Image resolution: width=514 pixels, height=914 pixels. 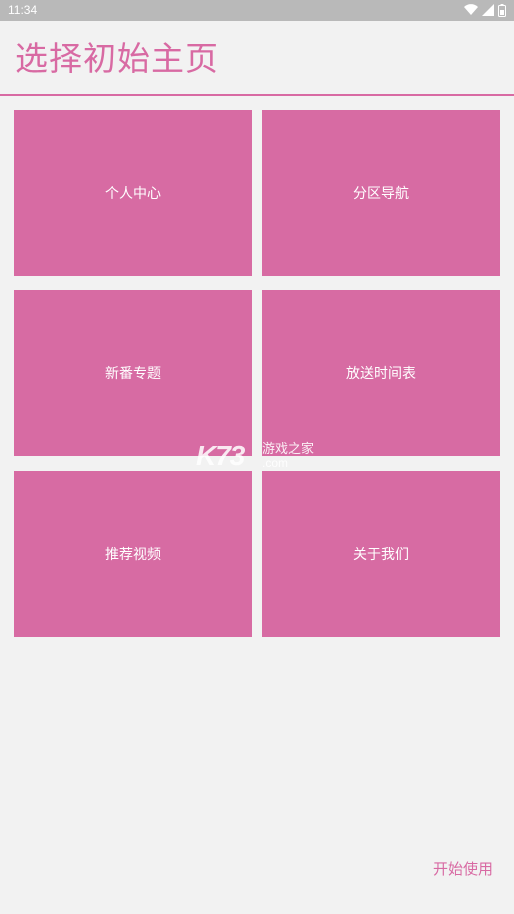 What do you see at coordinates (502, 10) in the screenshot?
I see `battery-icon` at bounding box center [502, 10].